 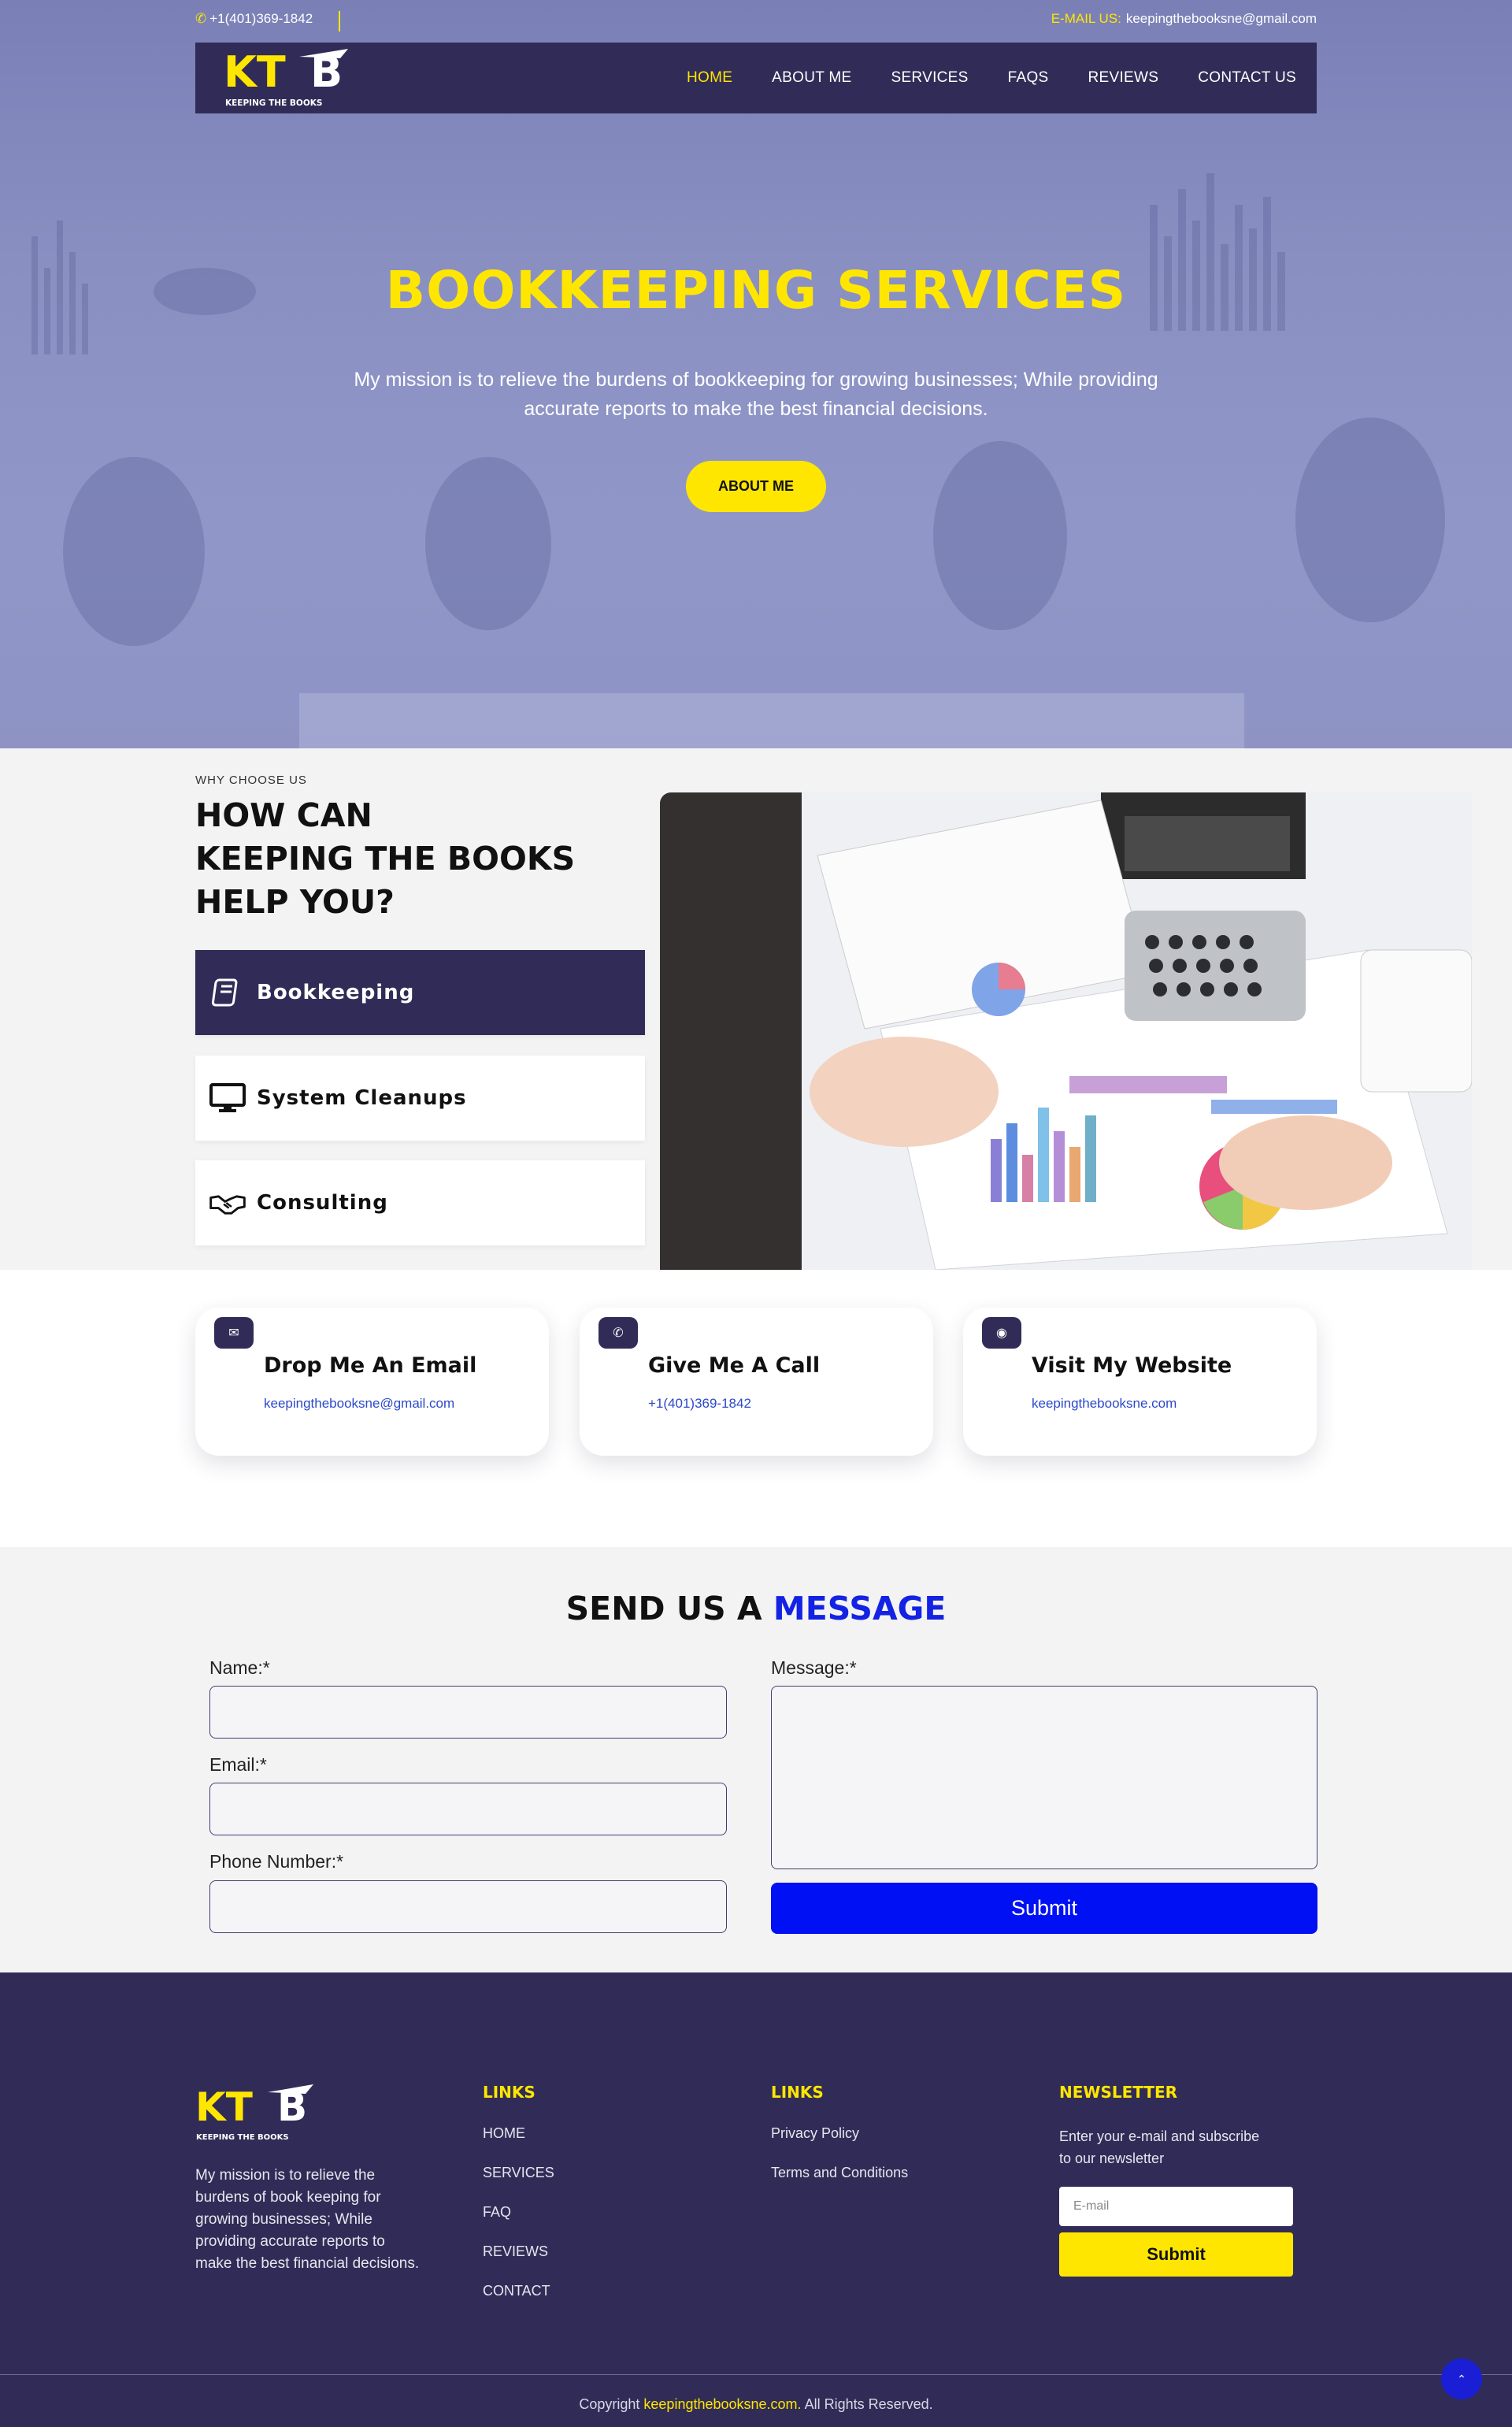 What do you see at coordinates (283, 815) in the screenshot?
I see `why-title-line1: HOW CAN` at bounding box center [283, 815].